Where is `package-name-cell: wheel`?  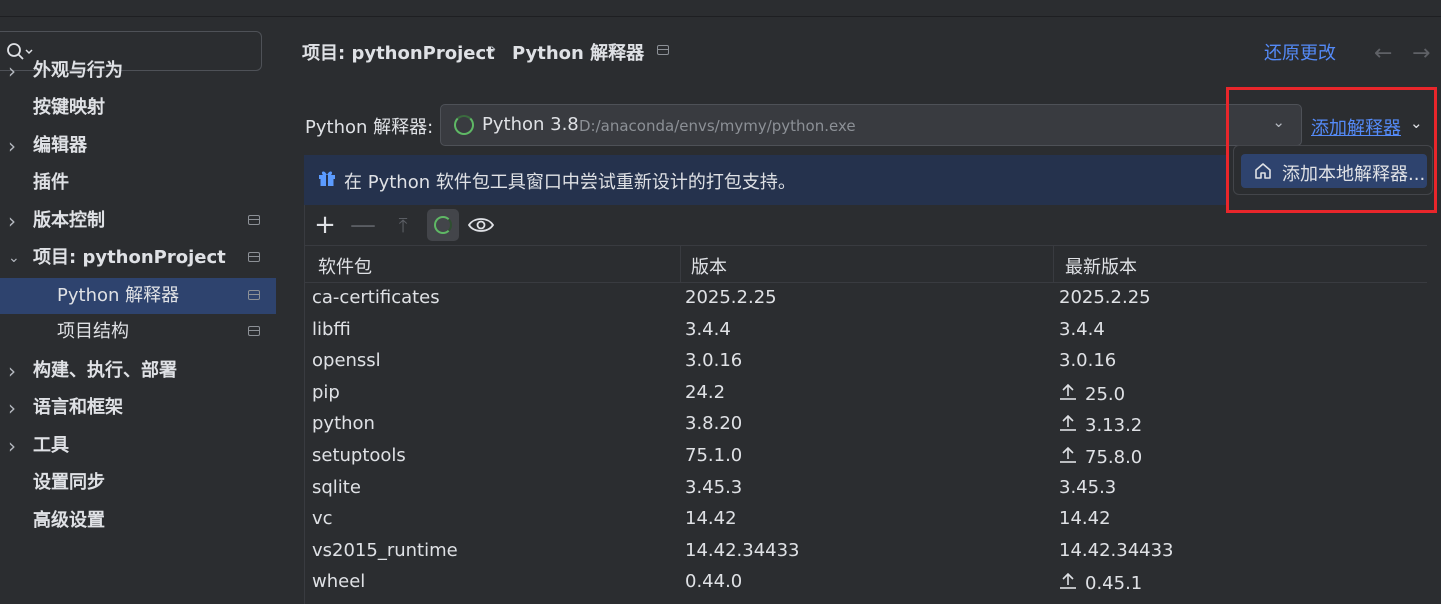
package-name-cell: wheel is located at coordinates (339, 582).